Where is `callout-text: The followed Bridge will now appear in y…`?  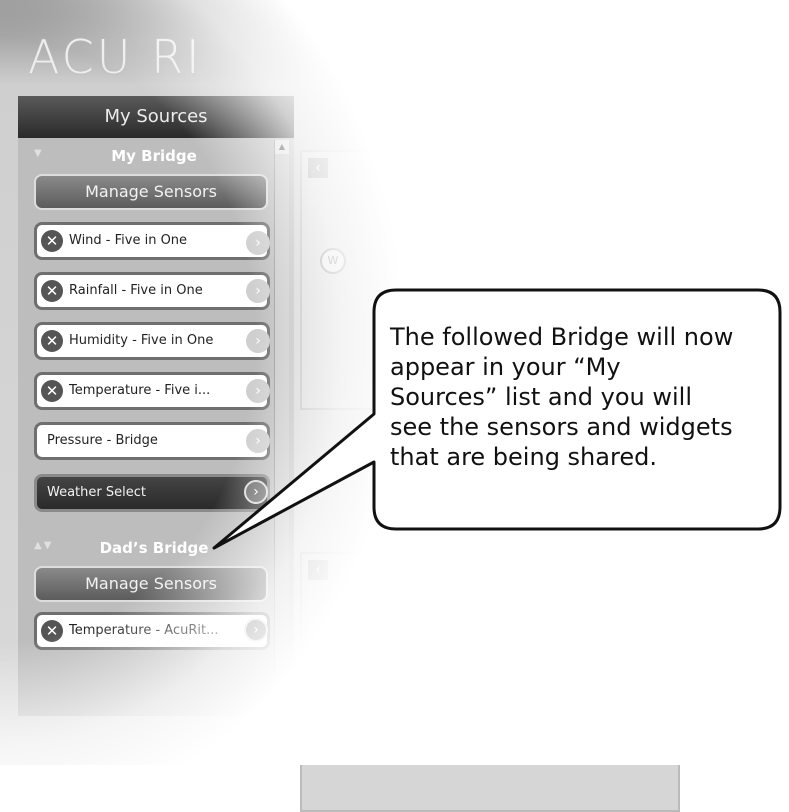
callout-text: The followed Bridge will now appear in y… is located at coordinates (580, 397).